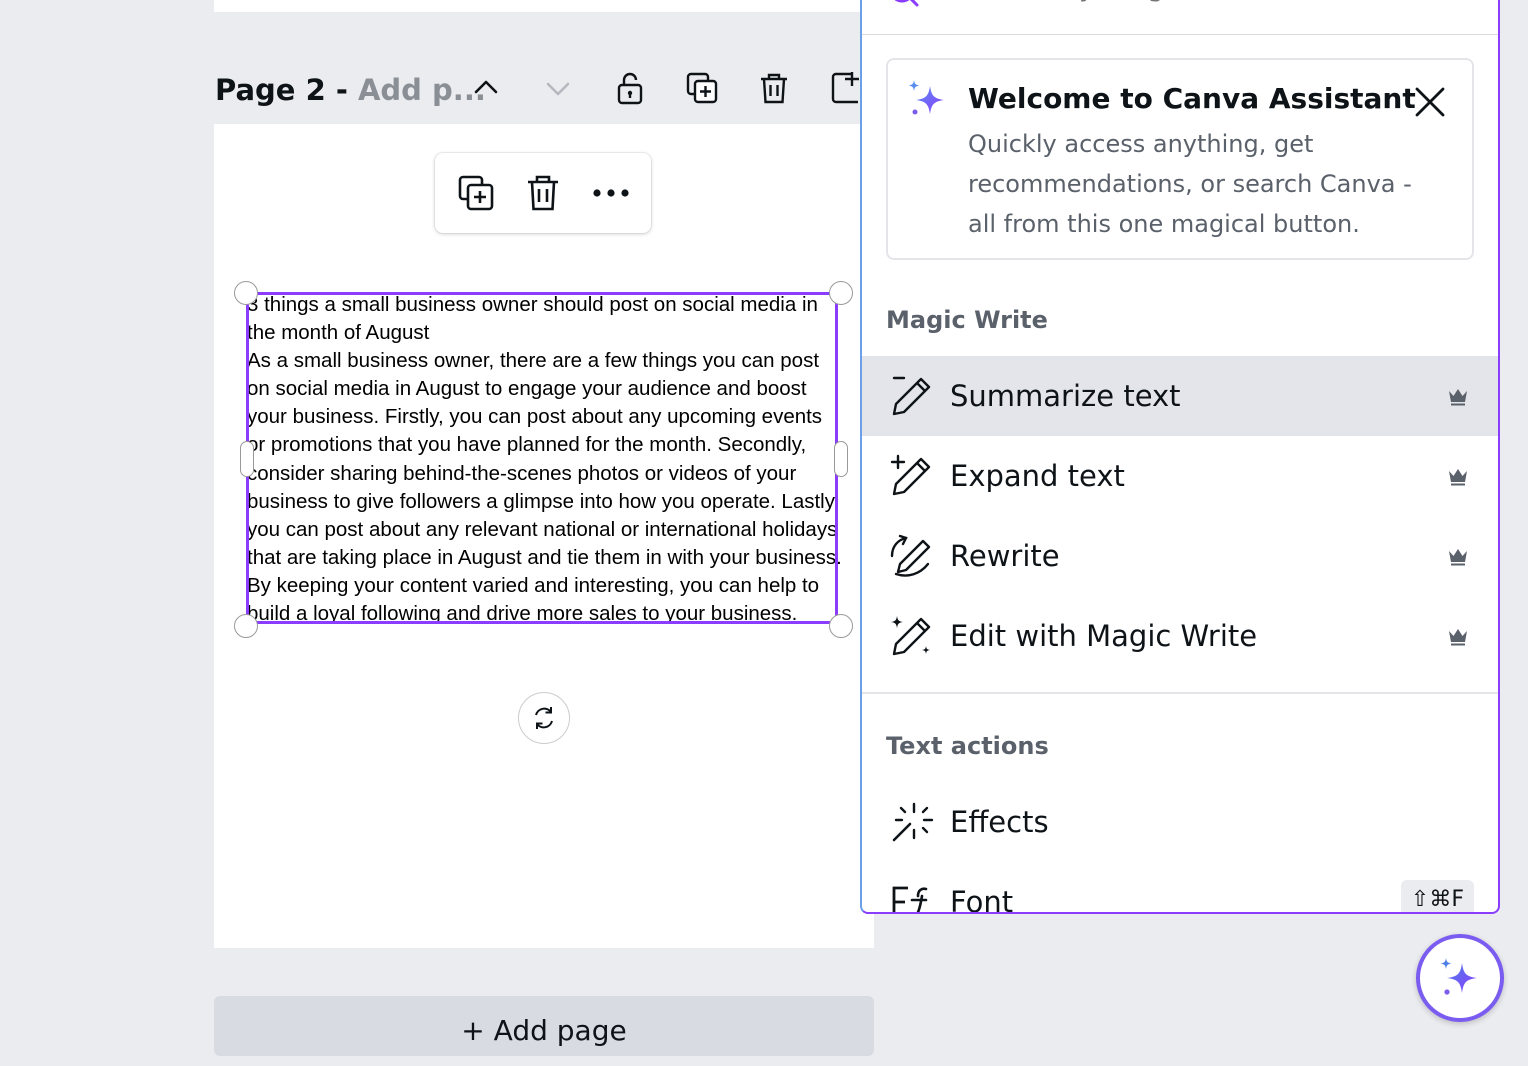 The height and width of the screenshot is (1066, 1528). I want to click on menu-item-expand-text: Expand text, so click(1180, 476).